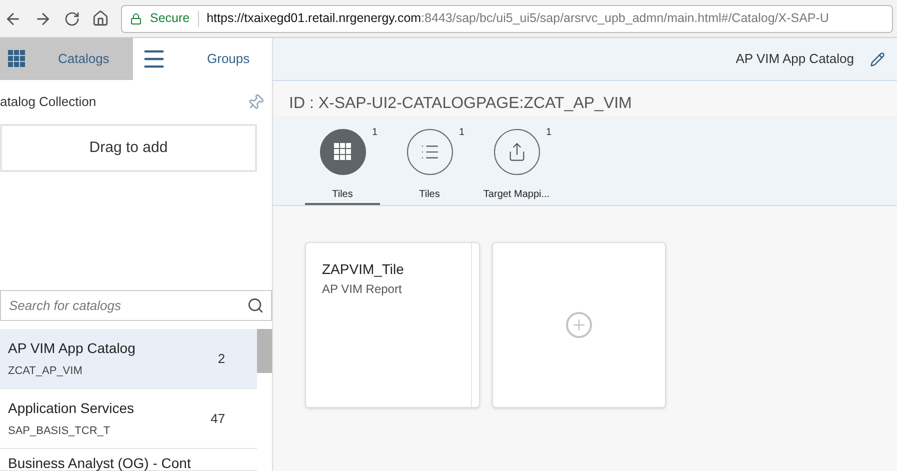 Image resolution: width=897 pixels, height=471 pixels. What do you see at coordinates (129, 359) in the screenshot?
I see `catalog-item: AP VIM App Catalog ZCAT_AP_VIM 2` at bounding box center [129, 359].